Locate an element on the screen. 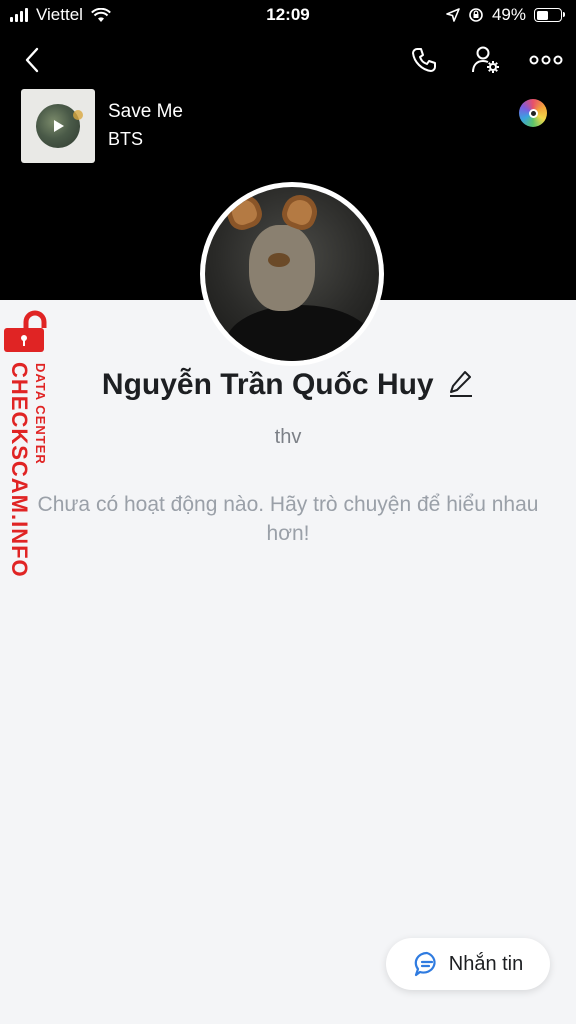  location-icon is located at coordinates (453, 15).